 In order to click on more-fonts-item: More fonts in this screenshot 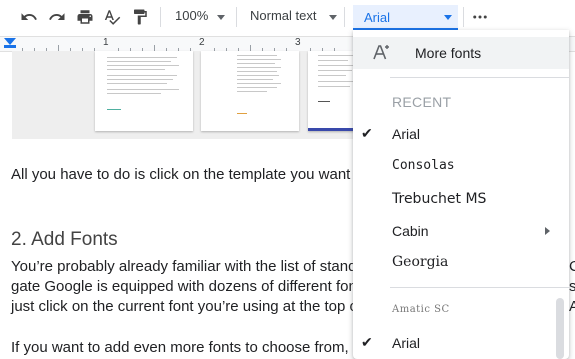, I will do `click(461, 53)`.